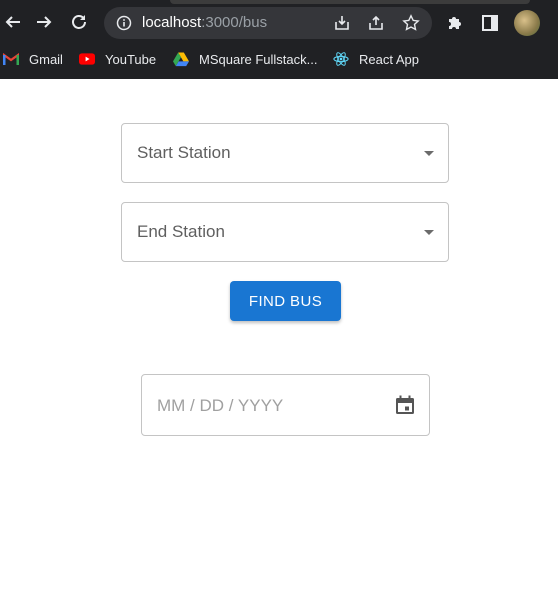 The image size is (558, 615). I want to click on google-drive-icon, so click(181, 59).